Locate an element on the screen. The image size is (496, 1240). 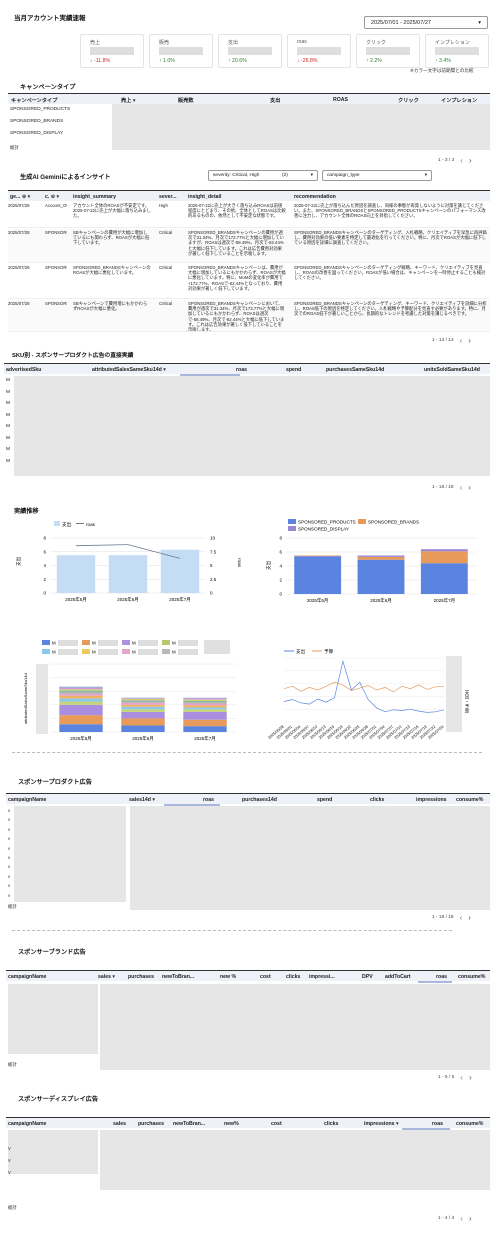
col-campaign-type: c. ⊕ ▾ is located at coordinates (52, 197).